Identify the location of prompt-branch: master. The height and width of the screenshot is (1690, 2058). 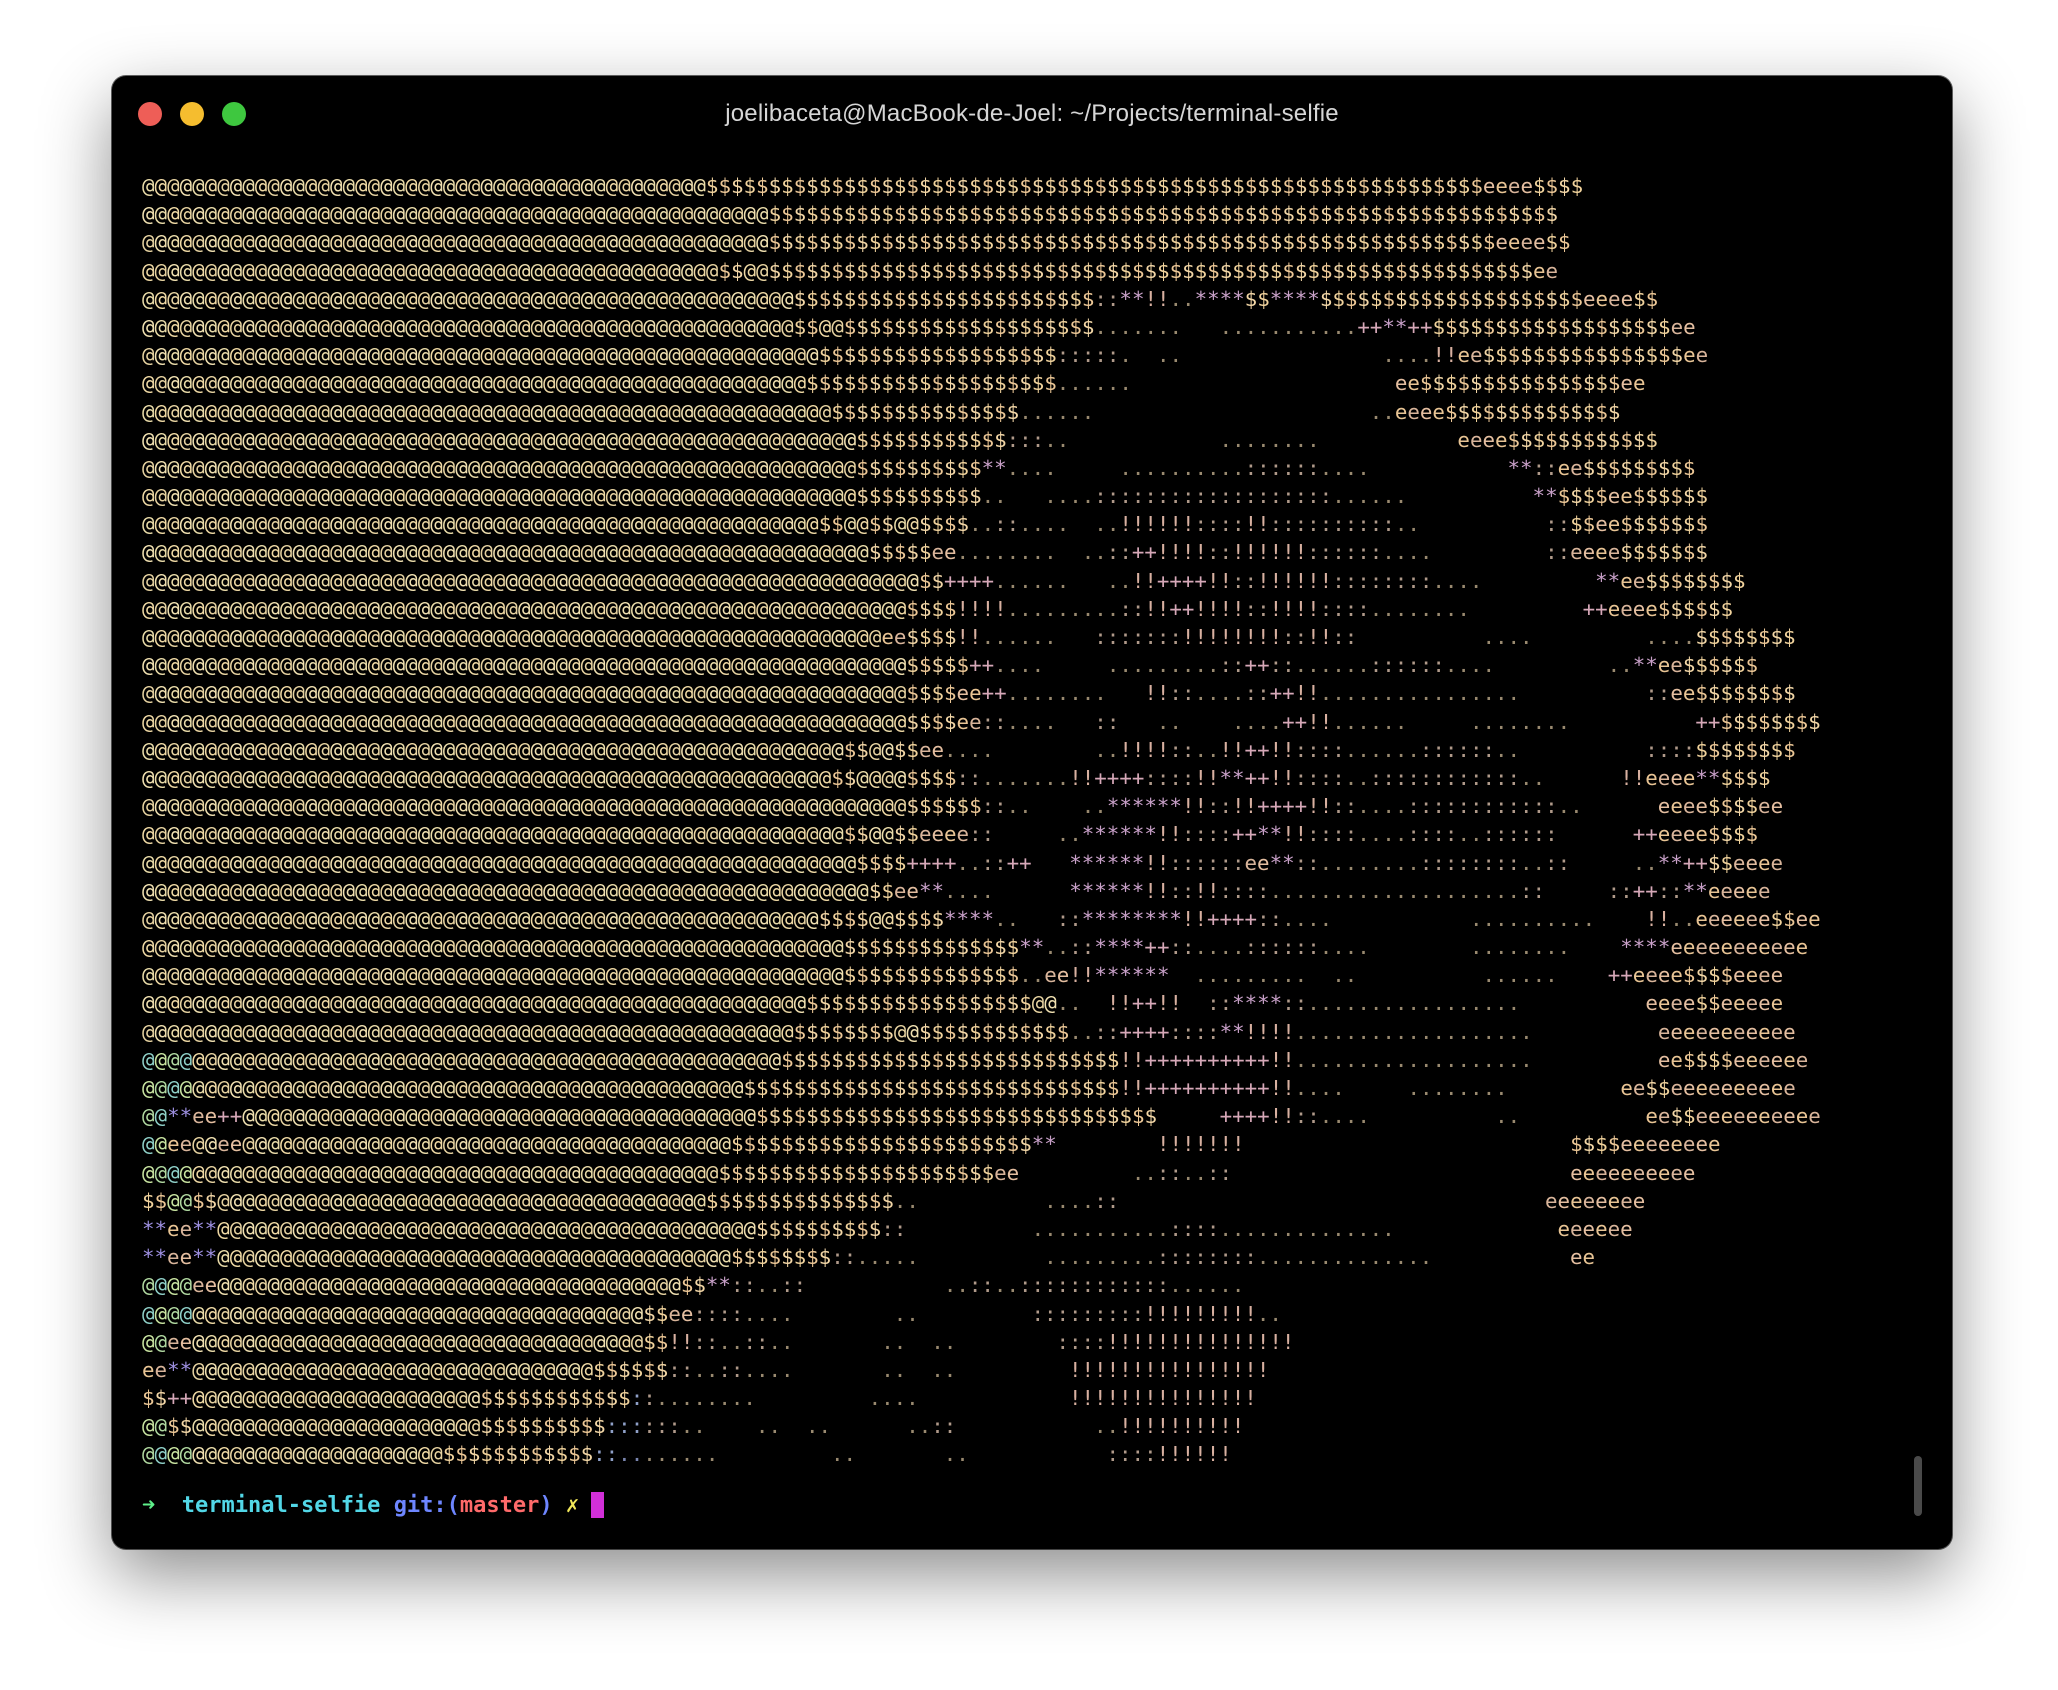
(499, 1505).